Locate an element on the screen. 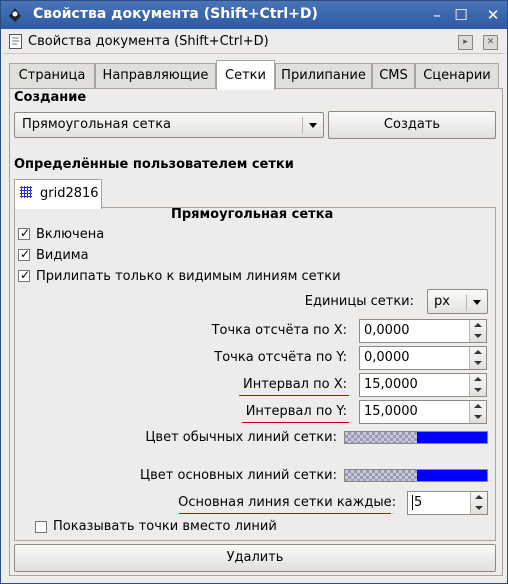 Image resolution: width=508 pixels, height=584 pixels. close-icon: ✕ is located at coordinates (493, 15).